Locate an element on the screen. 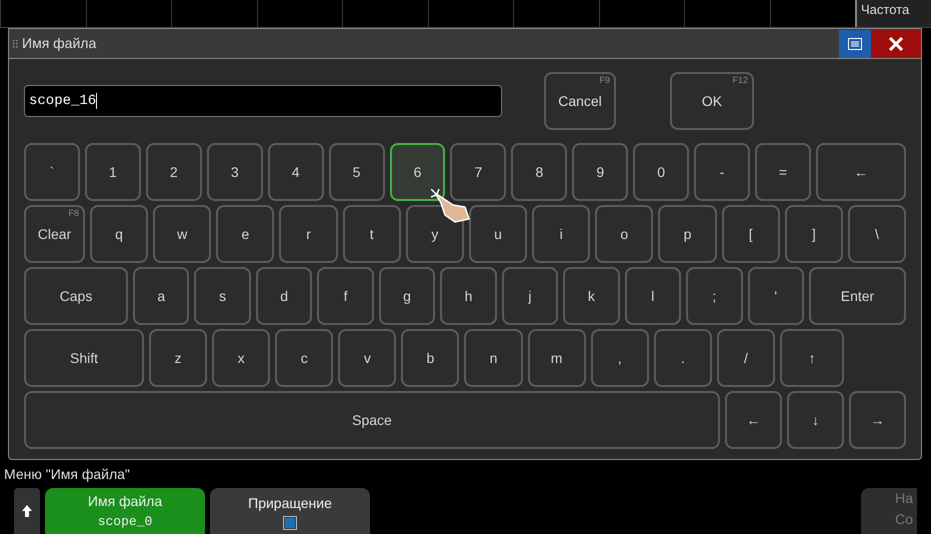  keyboard-key: 4 is located at coordinates (296, 172).